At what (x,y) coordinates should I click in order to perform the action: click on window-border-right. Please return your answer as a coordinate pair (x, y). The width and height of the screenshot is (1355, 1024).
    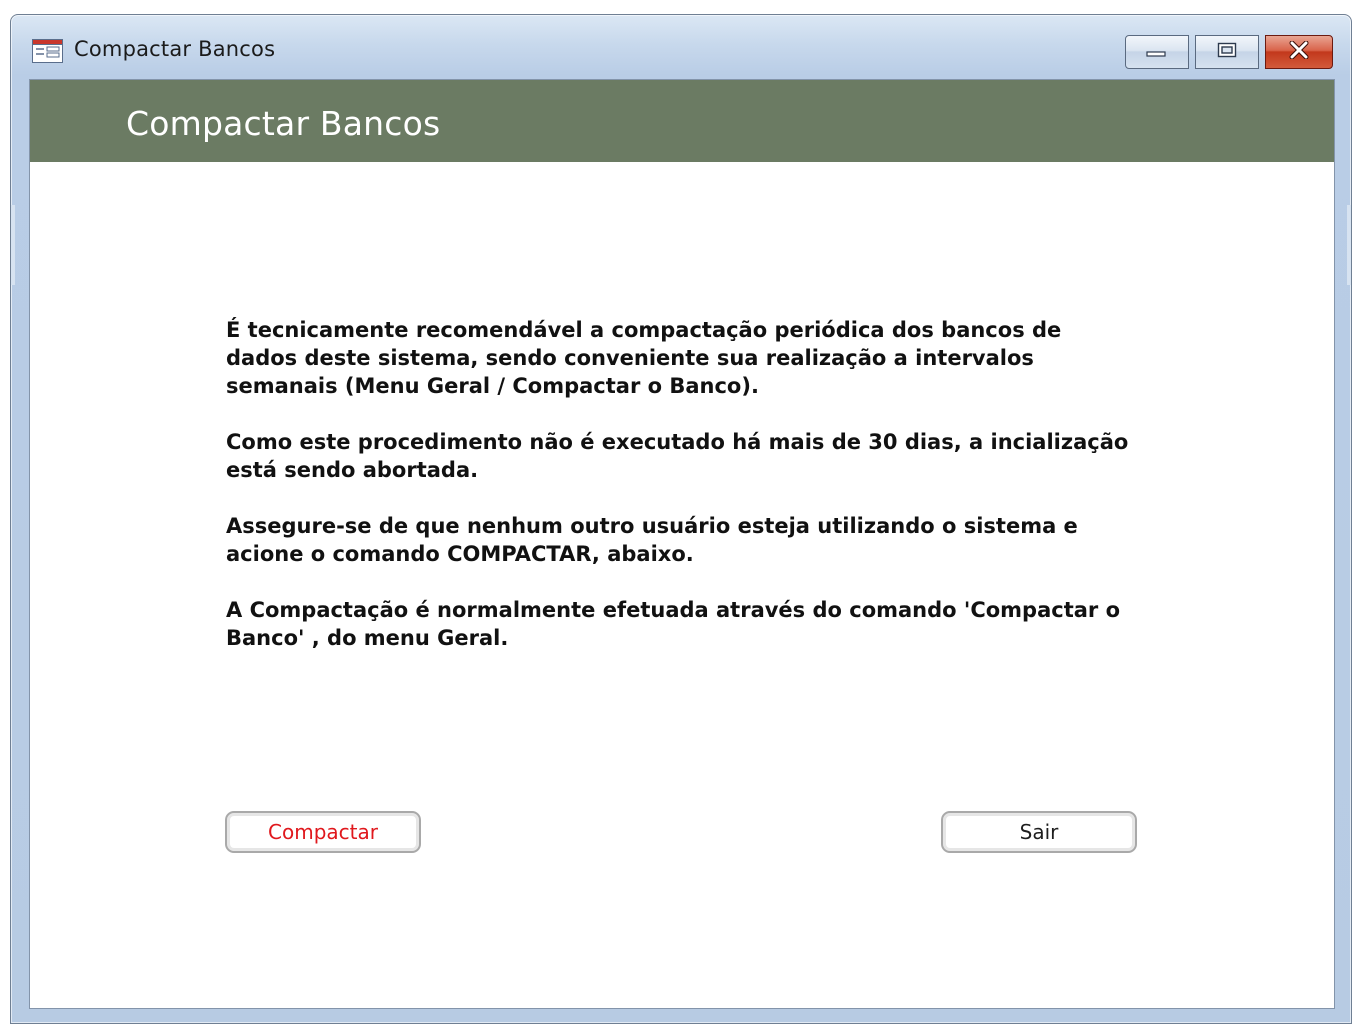
    Looking at the image, I should click on (1349, 245).